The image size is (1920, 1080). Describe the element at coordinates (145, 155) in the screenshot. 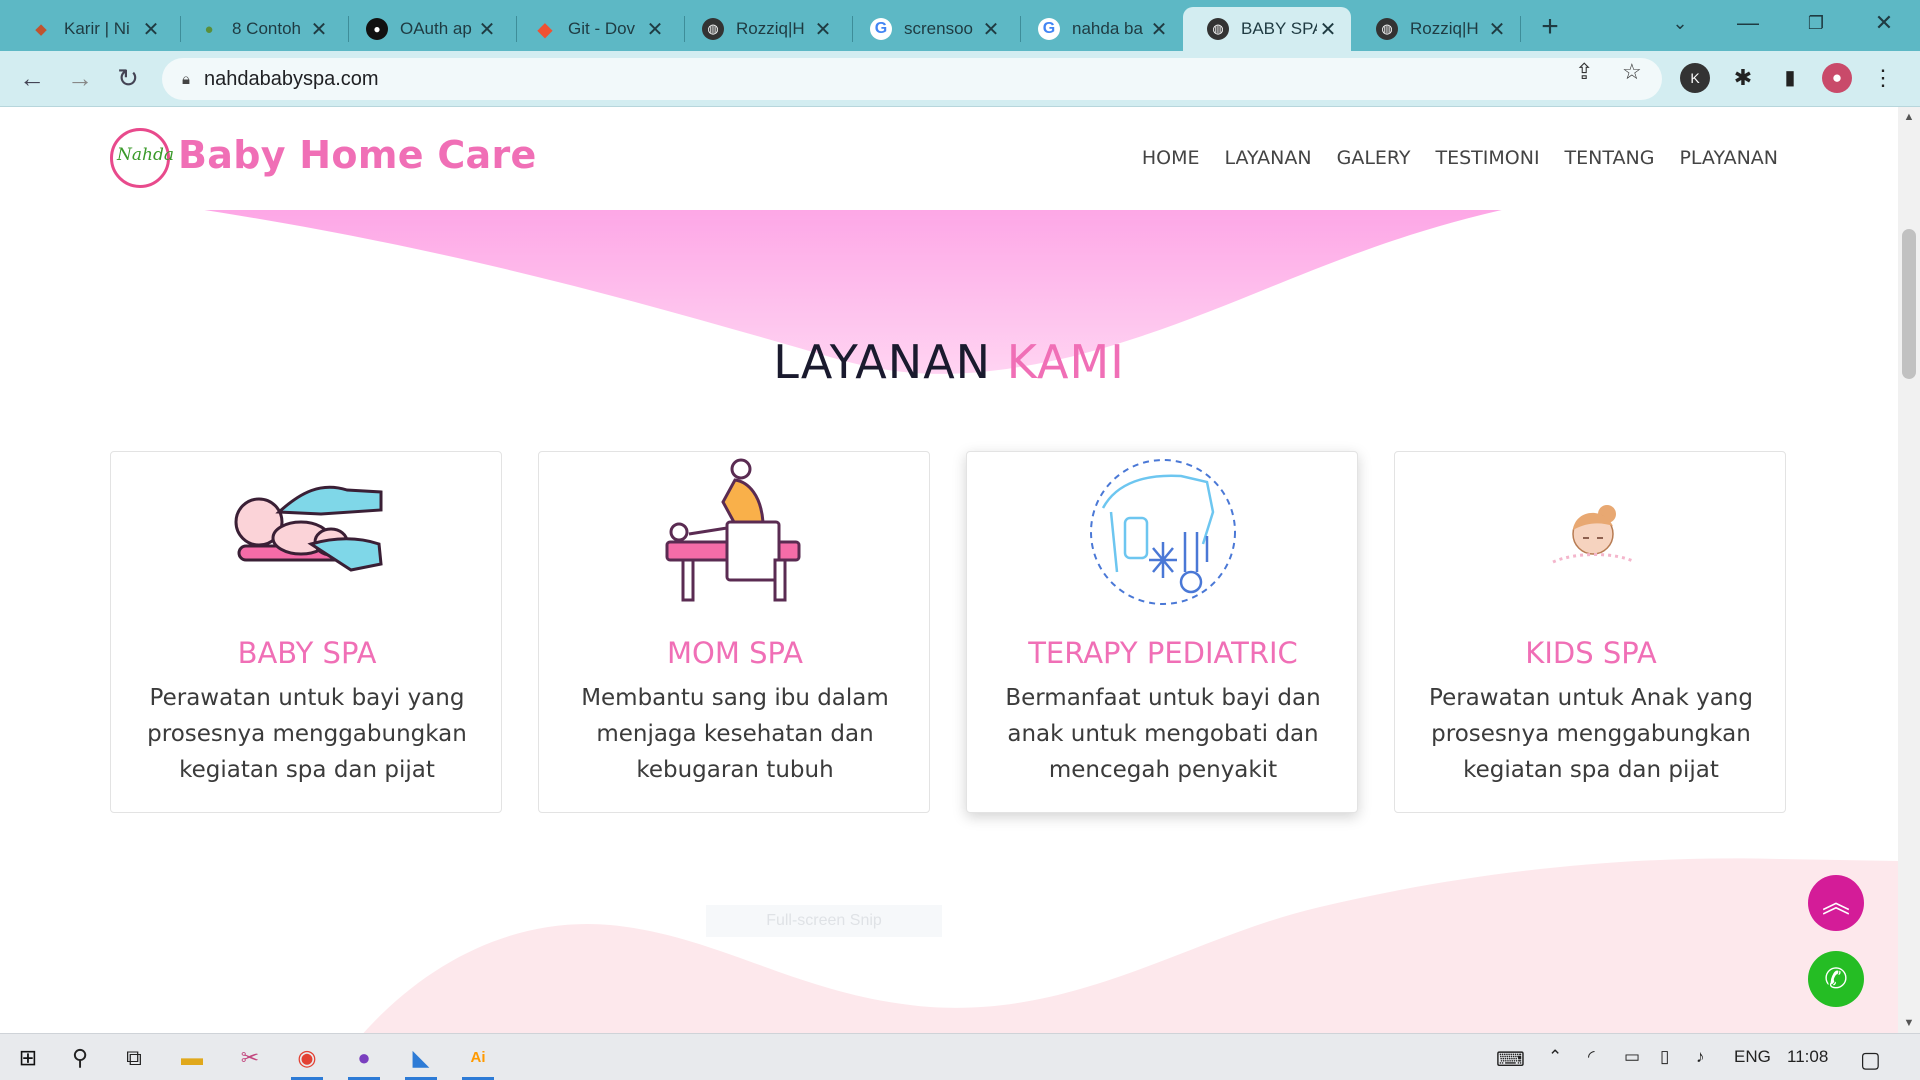

I see `logo-mark: Nahda` at that location.